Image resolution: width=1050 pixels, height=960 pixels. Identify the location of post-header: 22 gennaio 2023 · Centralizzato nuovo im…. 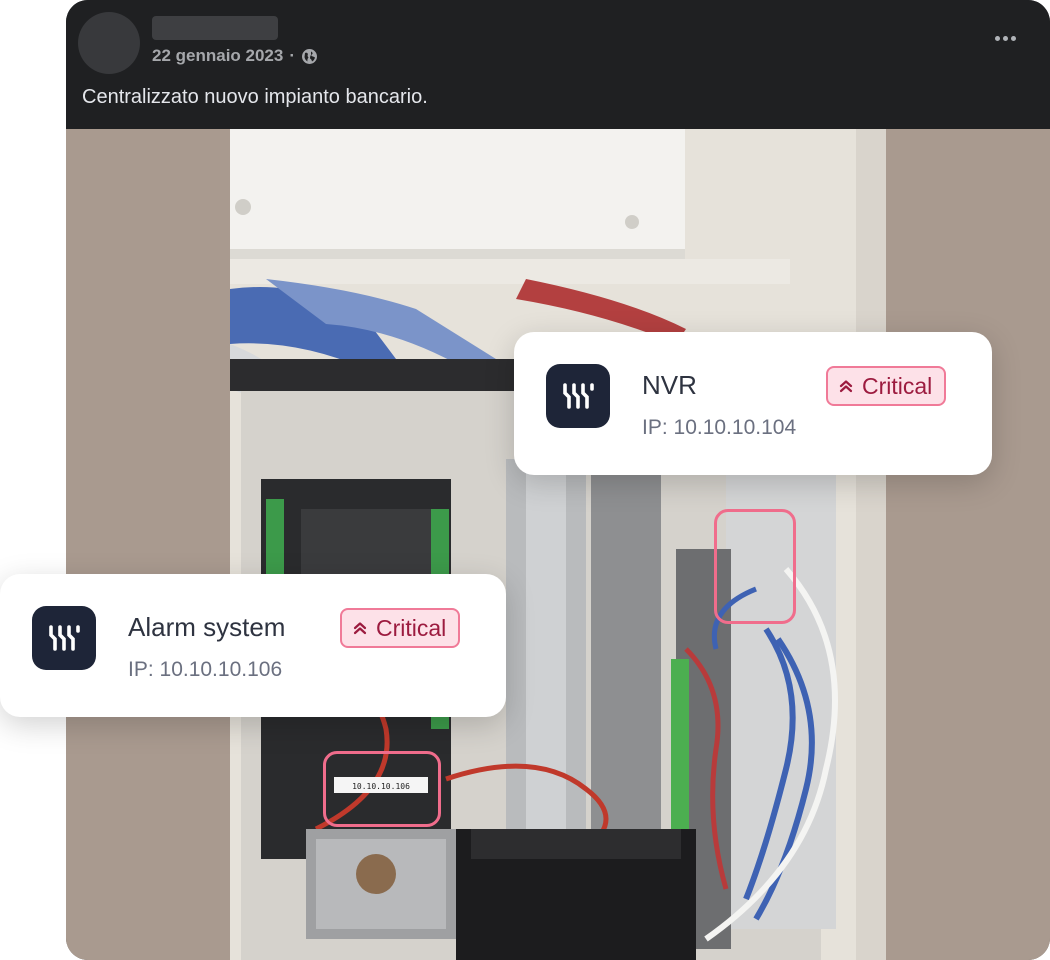
(558, 64).